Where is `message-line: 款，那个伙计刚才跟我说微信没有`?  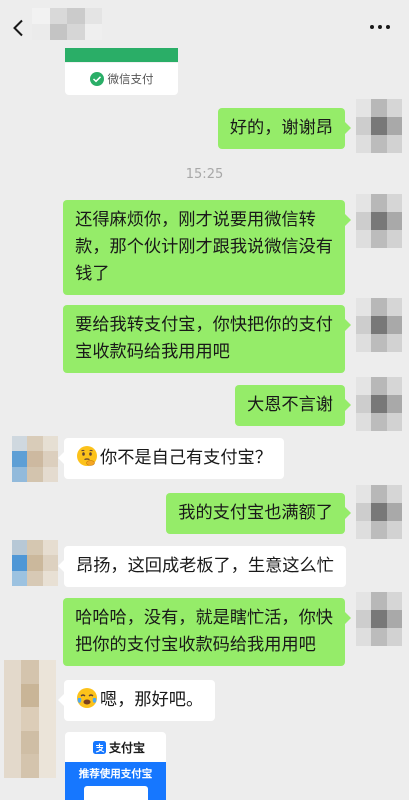
message-line: 款，那个伙计刚才跟我说微信没有 is located at coordinates (204, 247).